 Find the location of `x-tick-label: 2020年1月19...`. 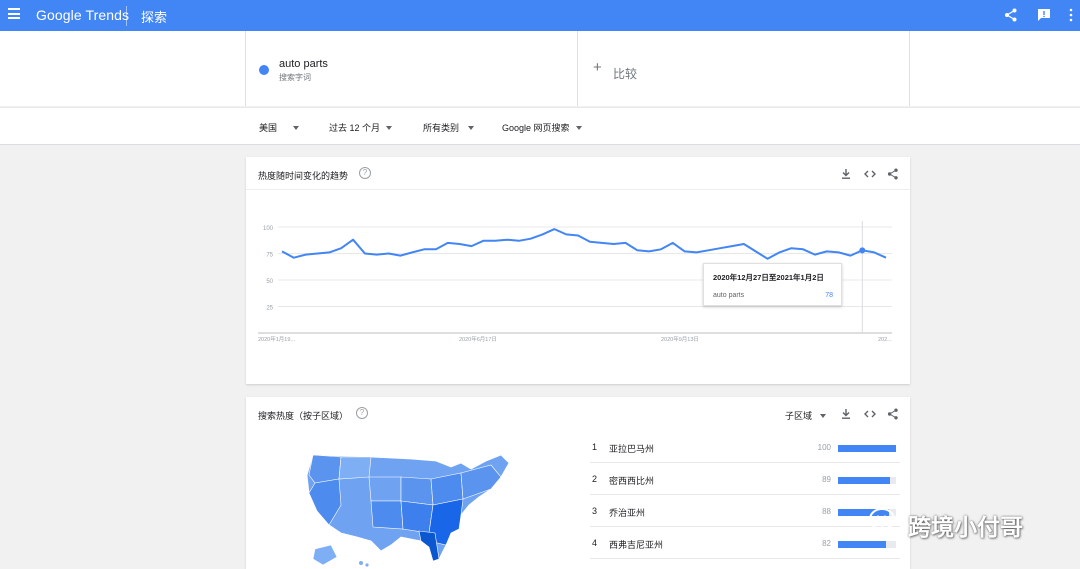

x-tick-label: 2020年1月19... is located at coordinates (276, 339).